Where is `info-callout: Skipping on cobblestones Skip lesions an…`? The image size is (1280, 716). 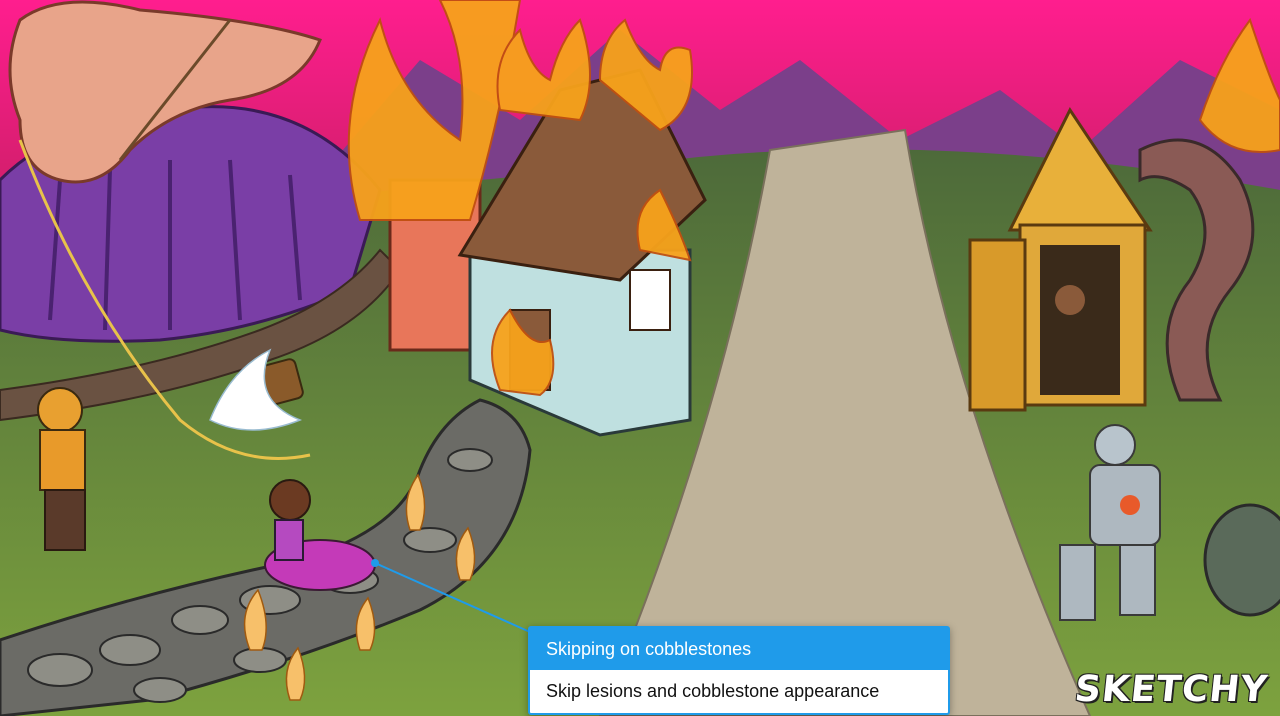 info-callout: Skipping on cobblestones Skip lesions an… is located at coordinates (739, 670).